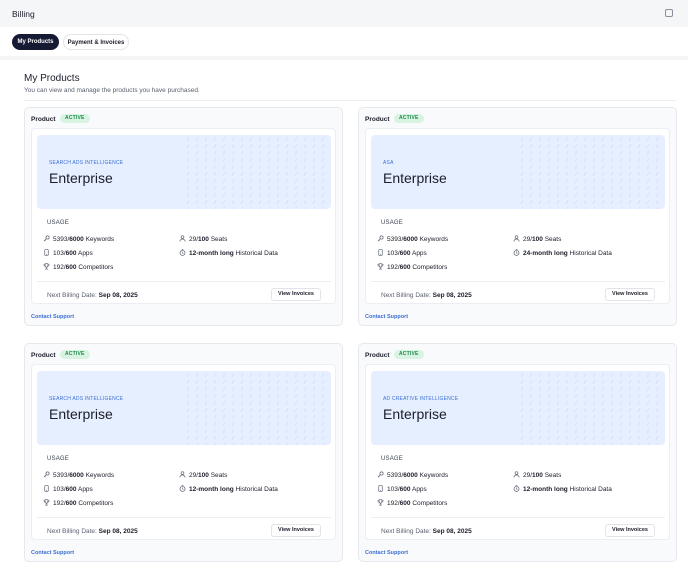 The height and width of the screenshot is (565, 688). I want to click on product-name: AD CREATIVE INTELLIGENCE, so click(421, 399).